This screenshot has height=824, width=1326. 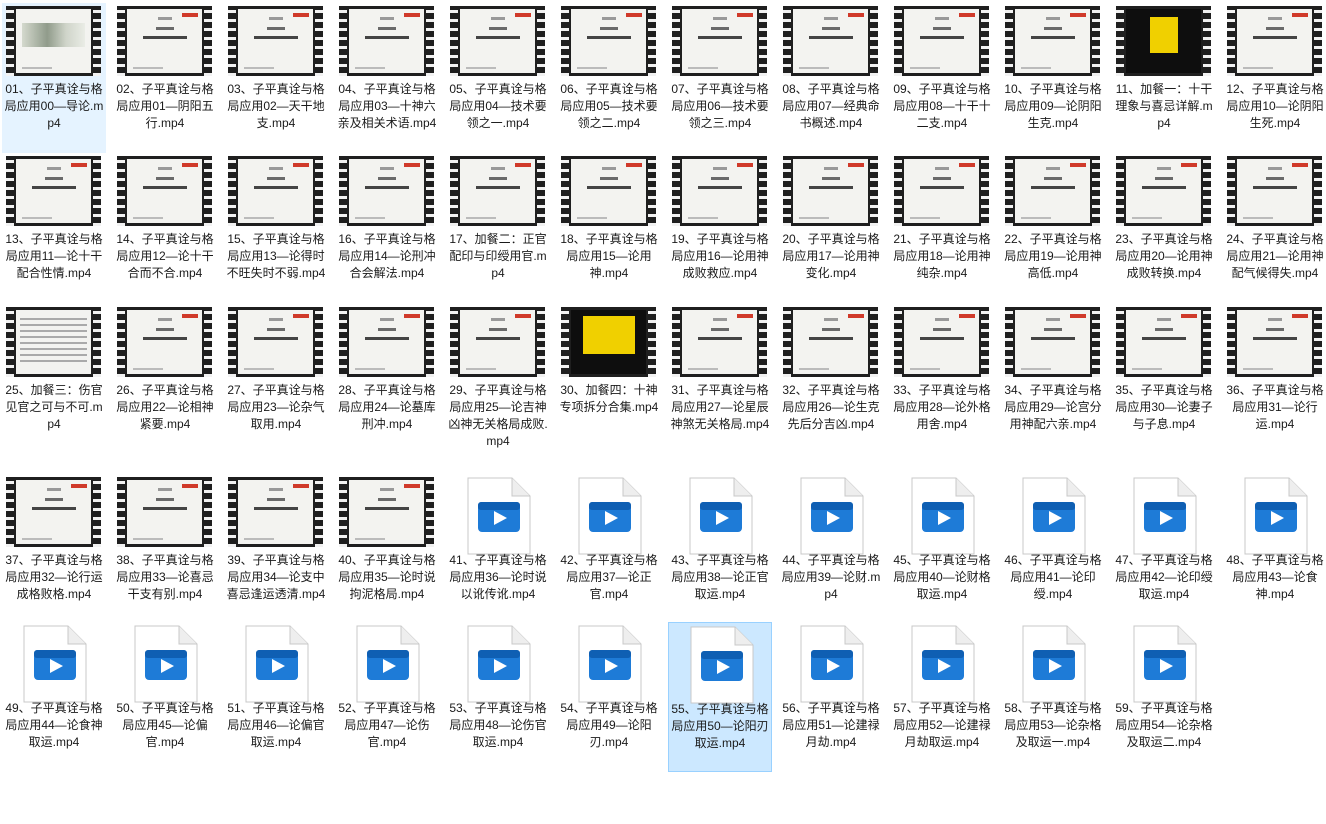 I want to click on file-name-label: 03、子平真诠与格局应用02—天干地支.mp4, so click(x=276, y=106).